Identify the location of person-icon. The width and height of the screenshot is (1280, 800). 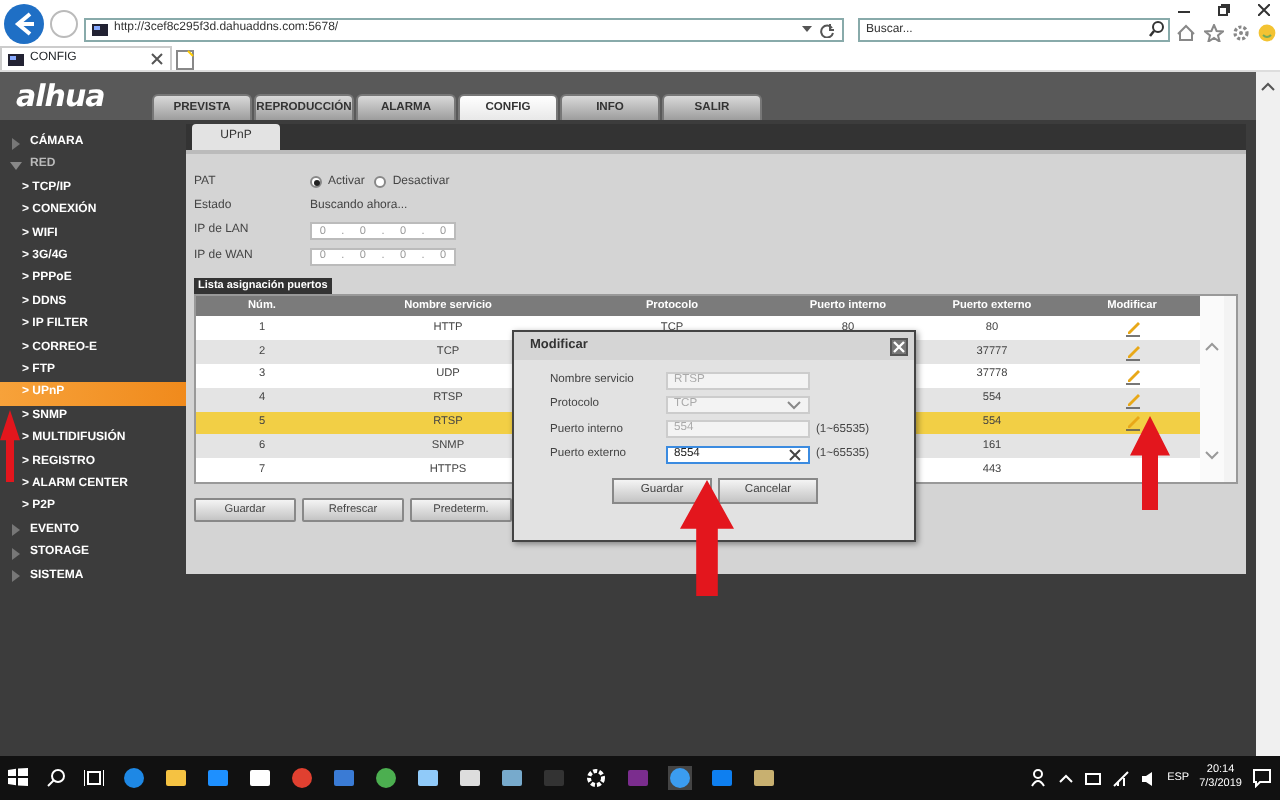
(1038, 778).